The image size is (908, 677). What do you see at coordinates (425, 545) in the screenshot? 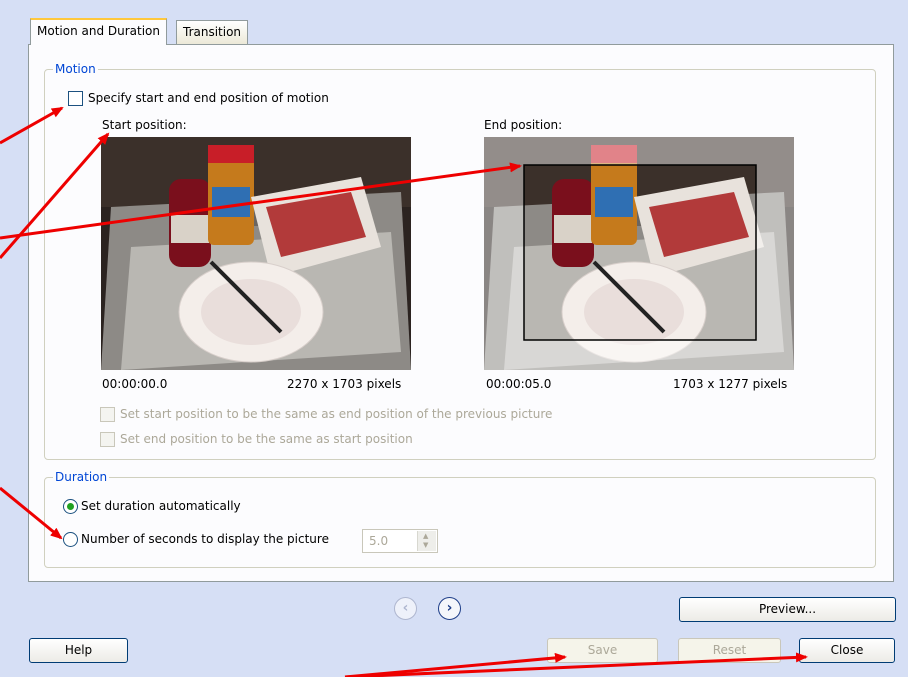
I see `spinner-down-icon: ▼` at bounding box center [425, 545].